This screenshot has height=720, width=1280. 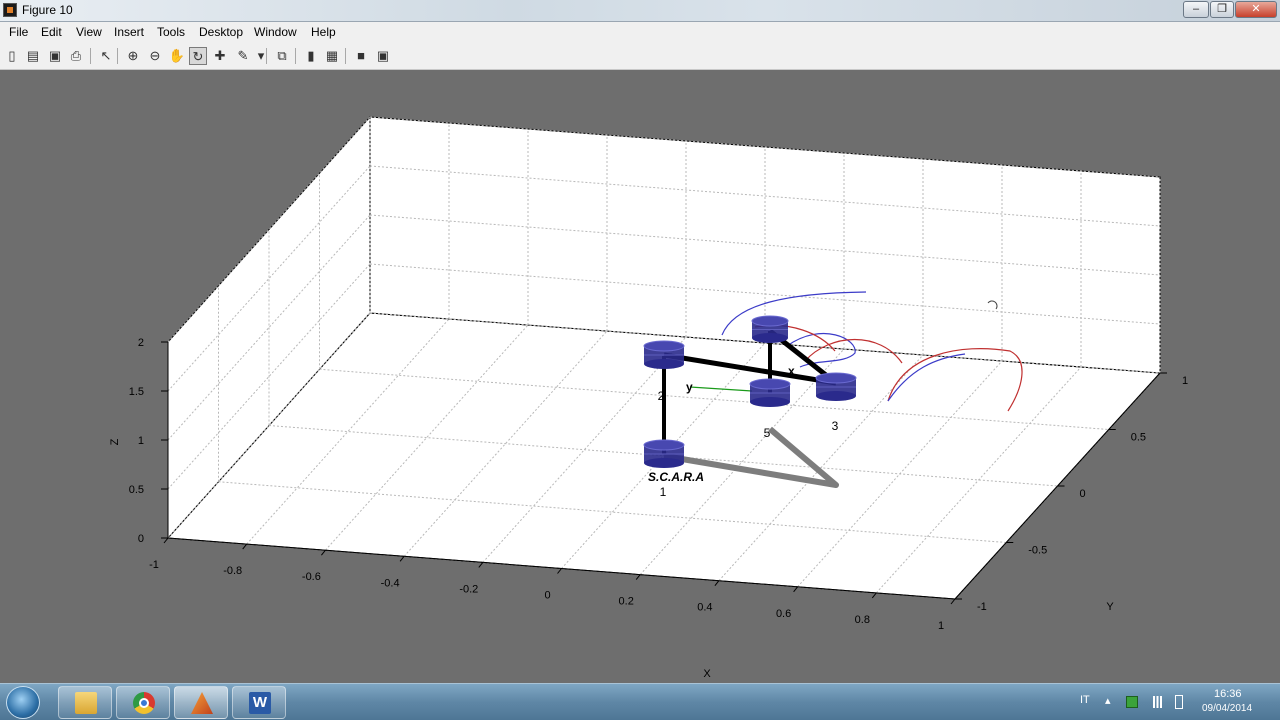 I want to click on clock-time: 16:36, so click(x=1228, y=694).